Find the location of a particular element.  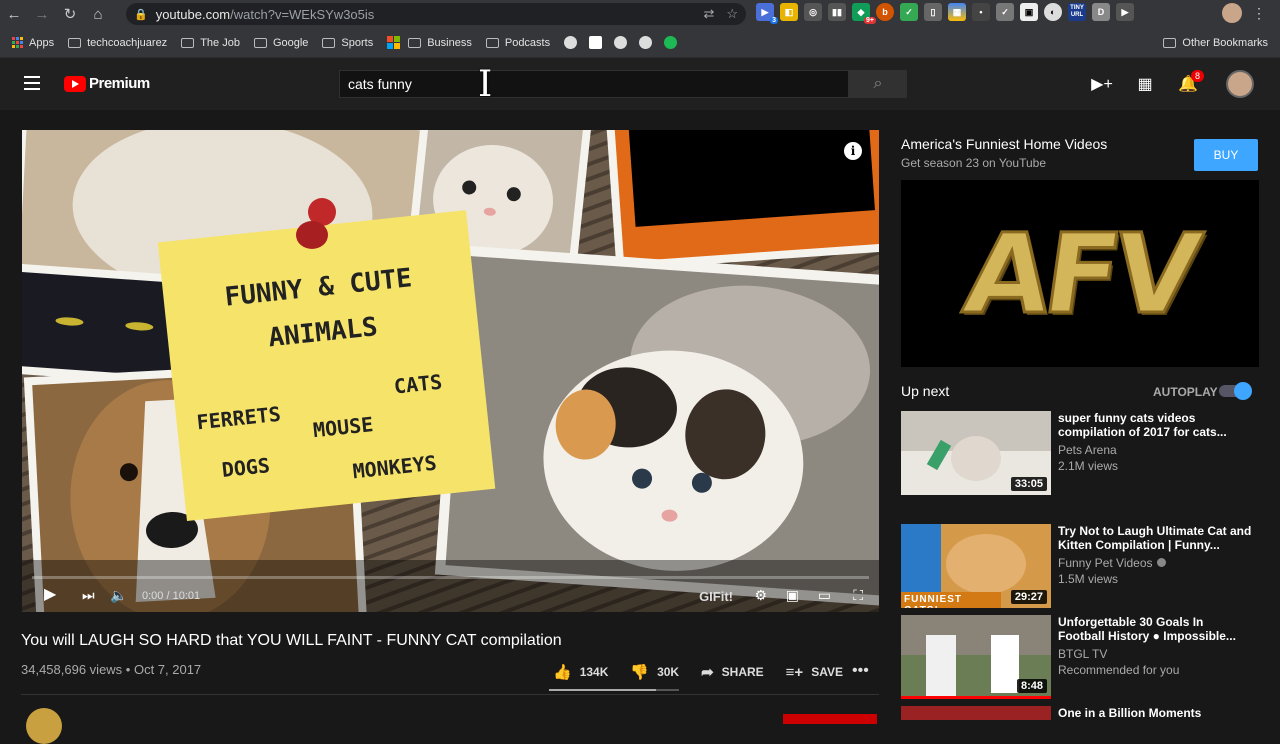

extension-icon: ▦ is located at coordinates (957, 12).